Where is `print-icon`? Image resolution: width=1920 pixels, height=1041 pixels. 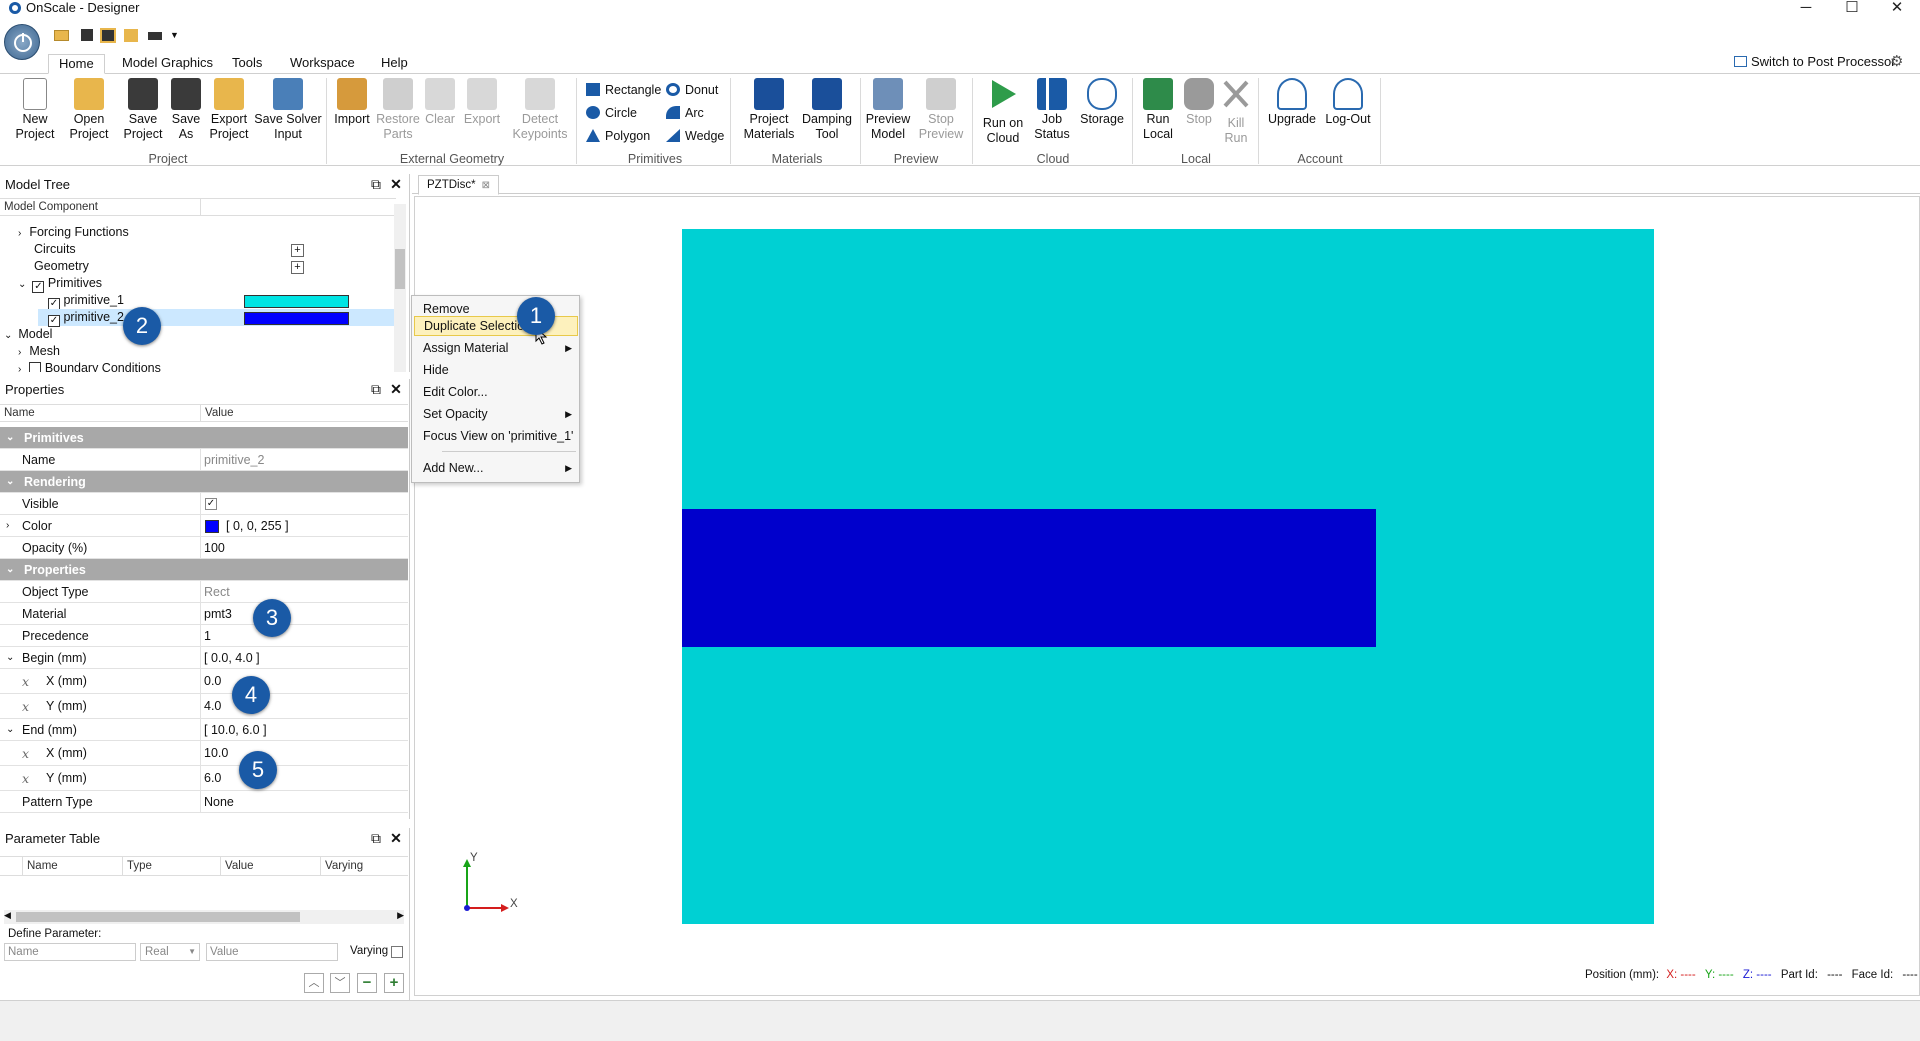
print-icon is located at coordinates (155, 36).